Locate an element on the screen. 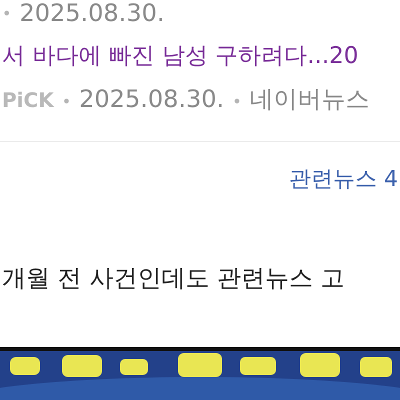 This screenshot has width=400, height=400. pick-label: PiCK is located at coordinates (28, 100).